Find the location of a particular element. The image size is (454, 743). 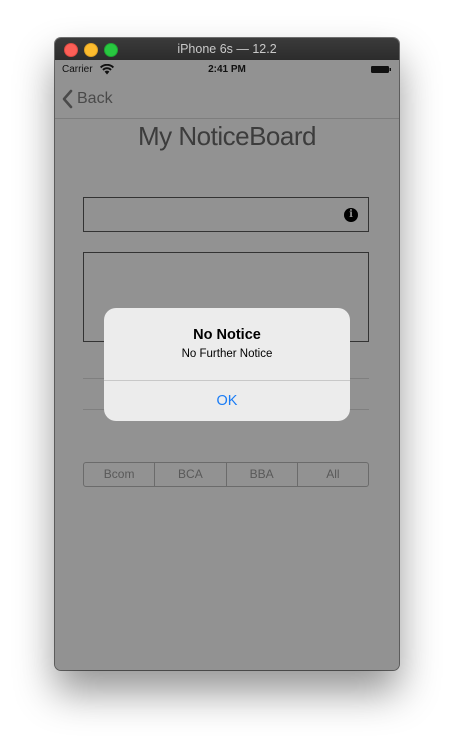

back-button: Back is located at coordinates (87, 99).